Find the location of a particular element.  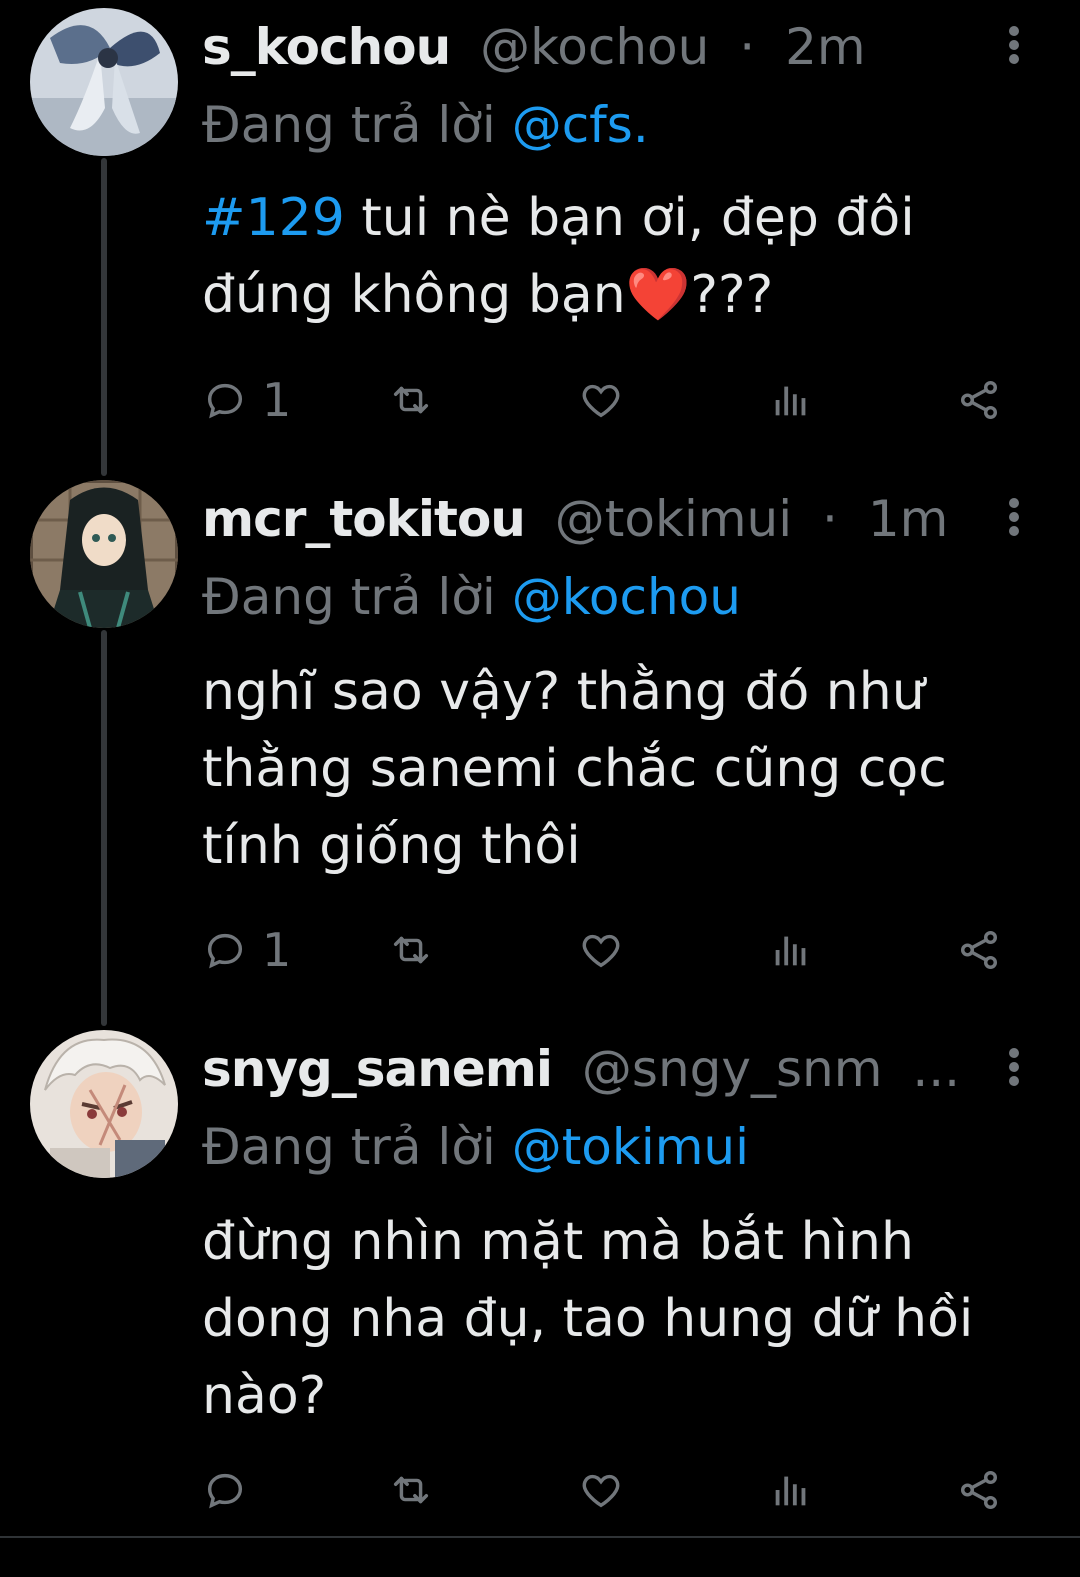

display-name: s_kochou is located at coordinates (326, 47).